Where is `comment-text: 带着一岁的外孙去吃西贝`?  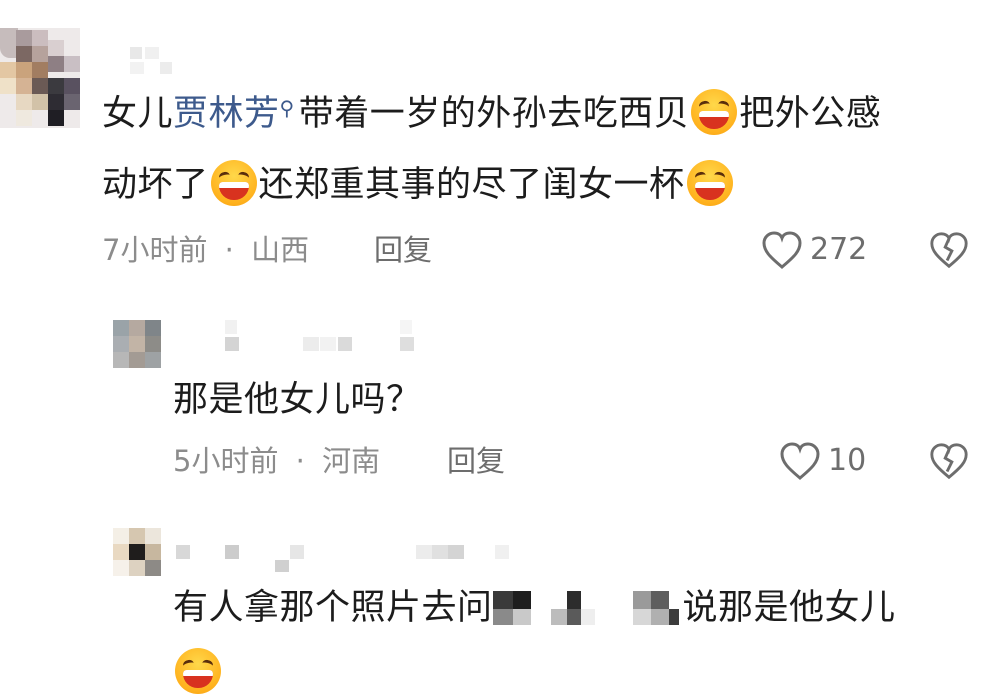
comment-text: 带着一岁的外孙去吃西贝 is located at coordinates (494, 114).